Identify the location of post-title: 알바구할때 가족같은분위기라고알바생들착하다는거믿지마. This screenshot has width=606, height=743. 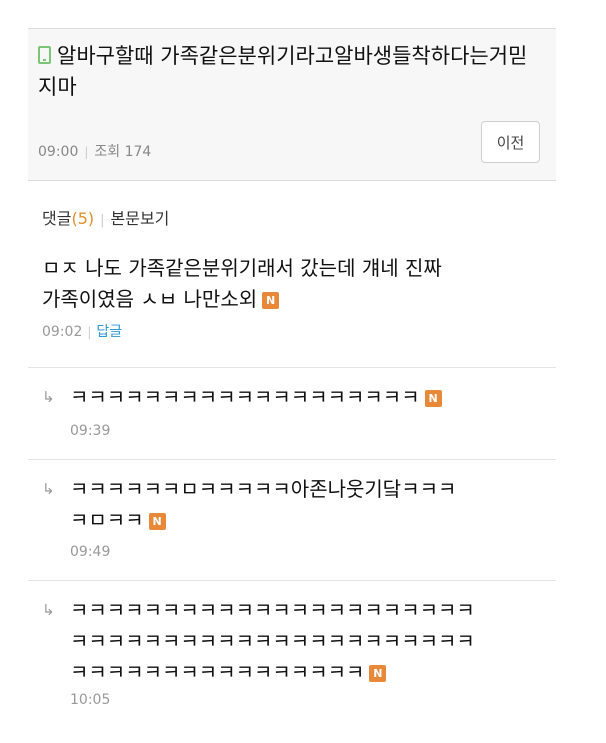
(290, 72).